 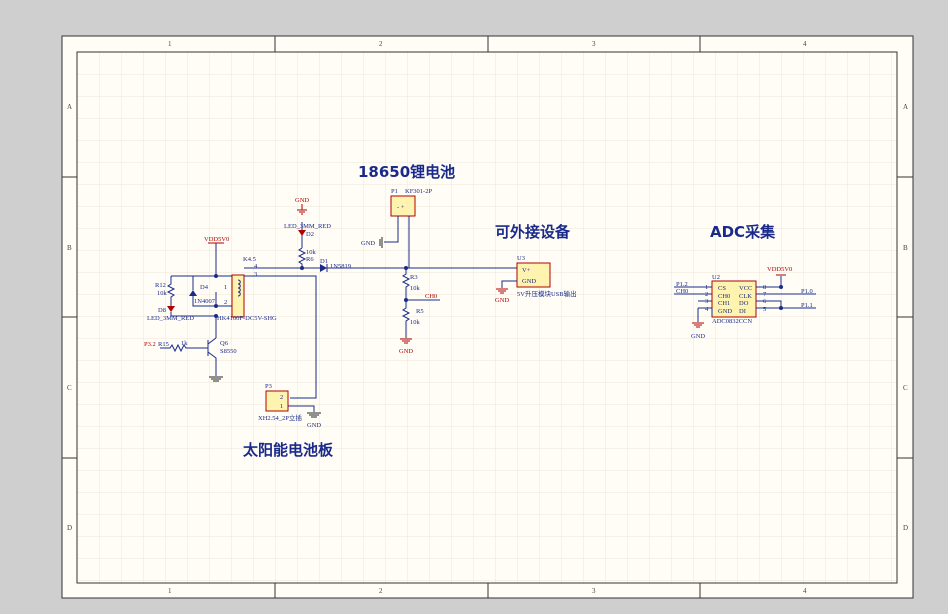 I want to click on r5-gnd-label: GND, so click(x=406, y=351).